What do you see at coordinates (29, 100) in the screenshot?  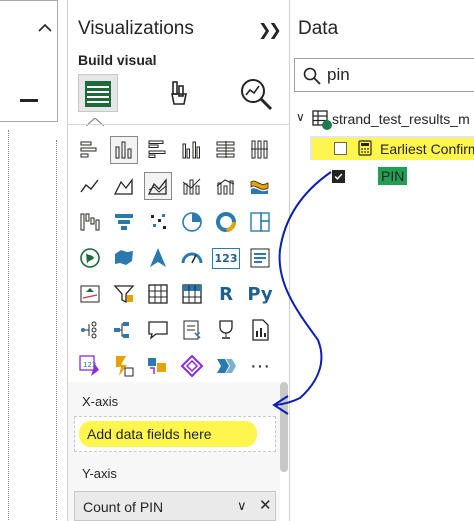 I see `minimize-icon` at bounding box center [29, 100].